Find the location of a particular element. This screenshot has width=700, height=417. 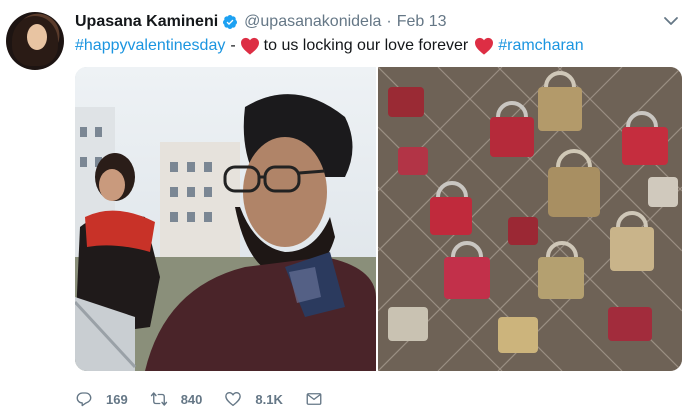

direct-message-button is located at coordinates (314, 399).